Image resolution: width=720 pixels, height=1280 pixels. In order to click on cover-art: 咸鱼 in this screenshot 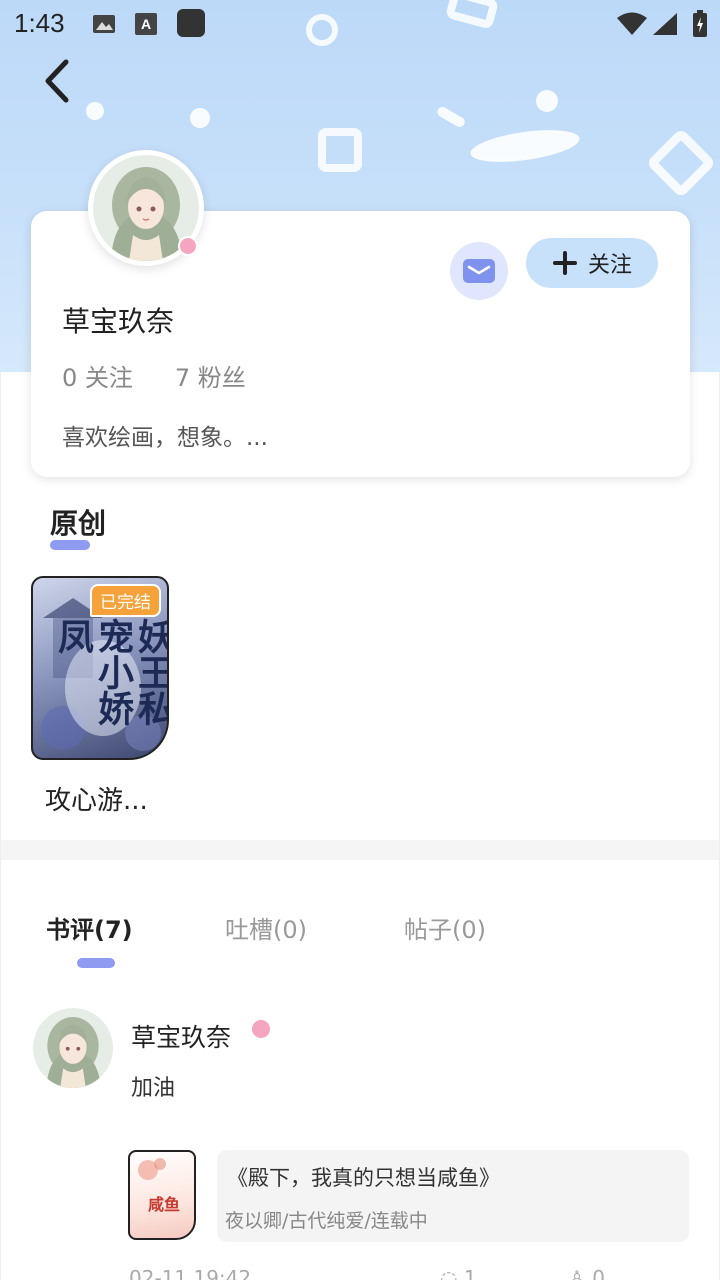, I will do `click(159, 1186)`.